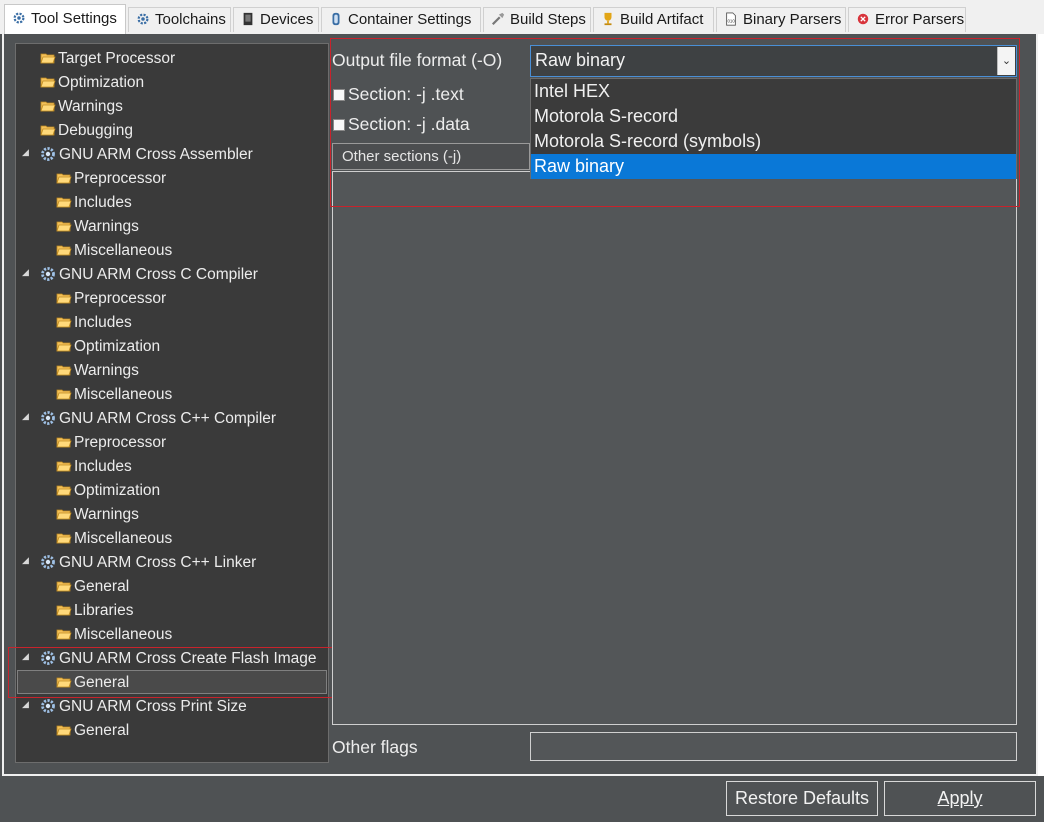  Describe the element at coordinates (143, 19) in the screenshot. I see `toolchains-icon` at that location.